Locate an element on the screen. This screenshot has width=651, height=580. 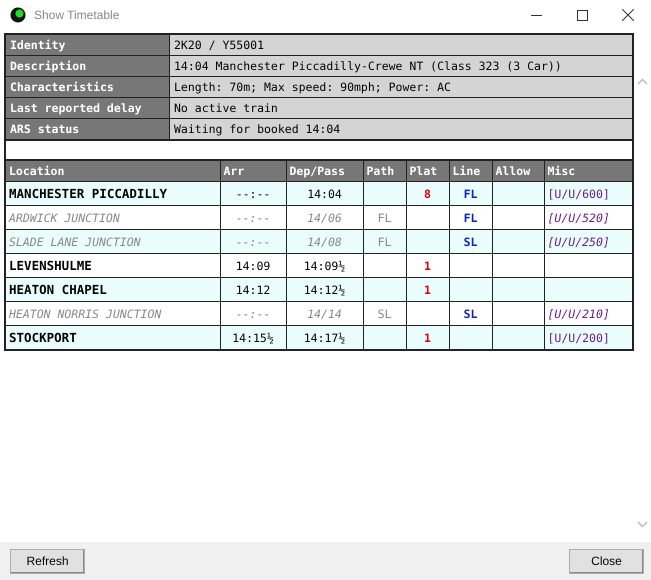
field-value: 14:04 Manchester Piccadilly-Crewe NT (Class 323 (3 Car)) is located at coordinates (401, 66).